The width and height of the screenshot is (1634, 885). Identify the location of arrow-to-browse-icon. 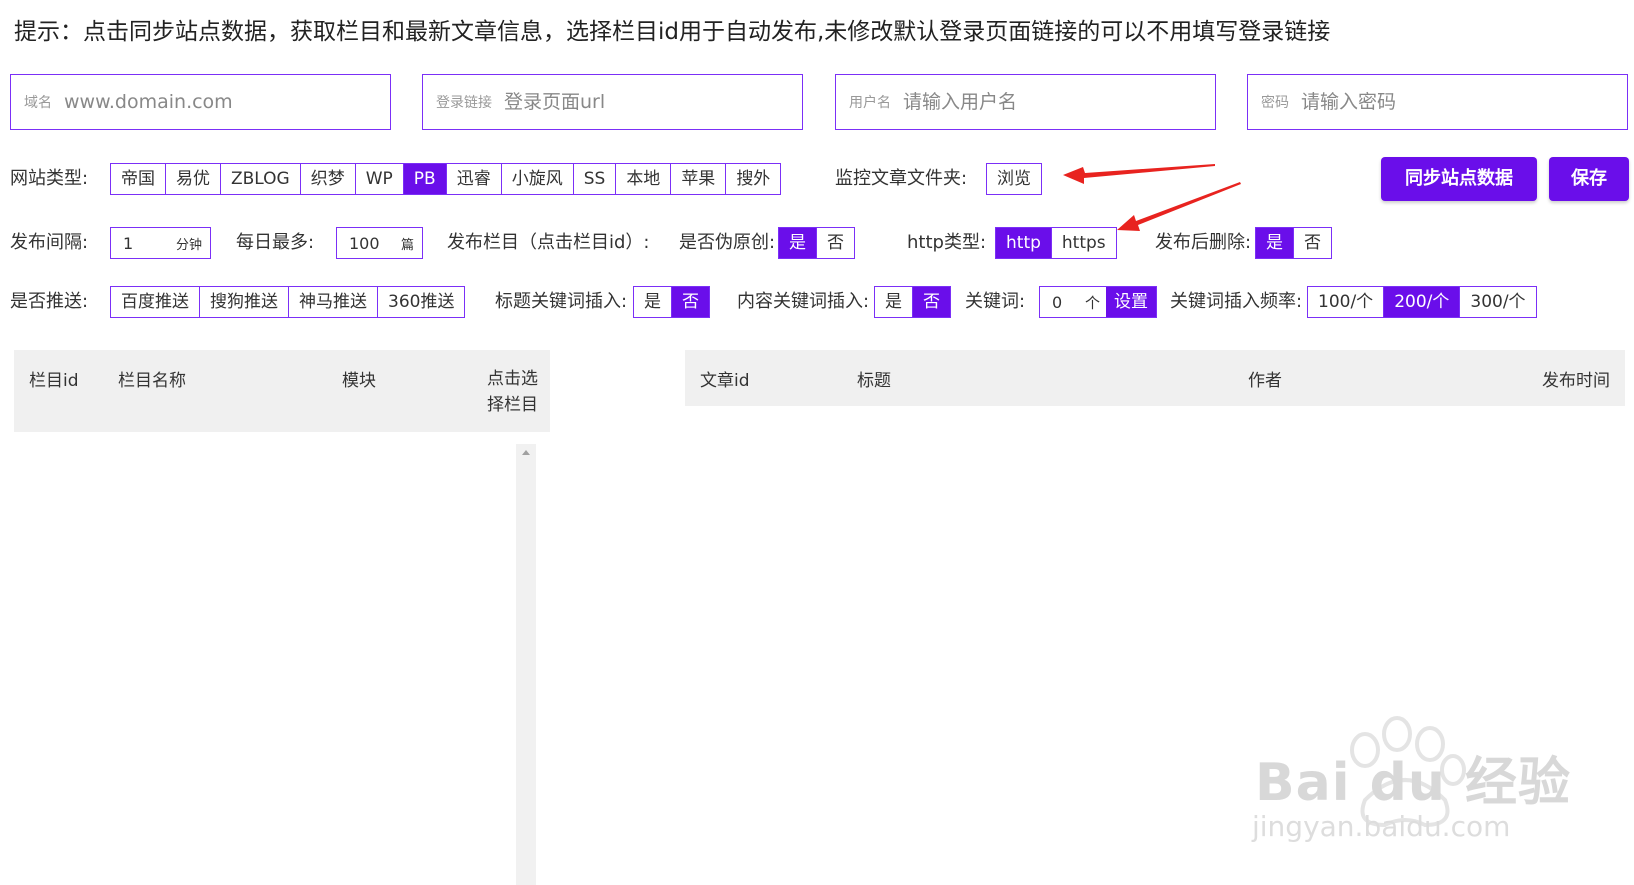
(1139, 174).